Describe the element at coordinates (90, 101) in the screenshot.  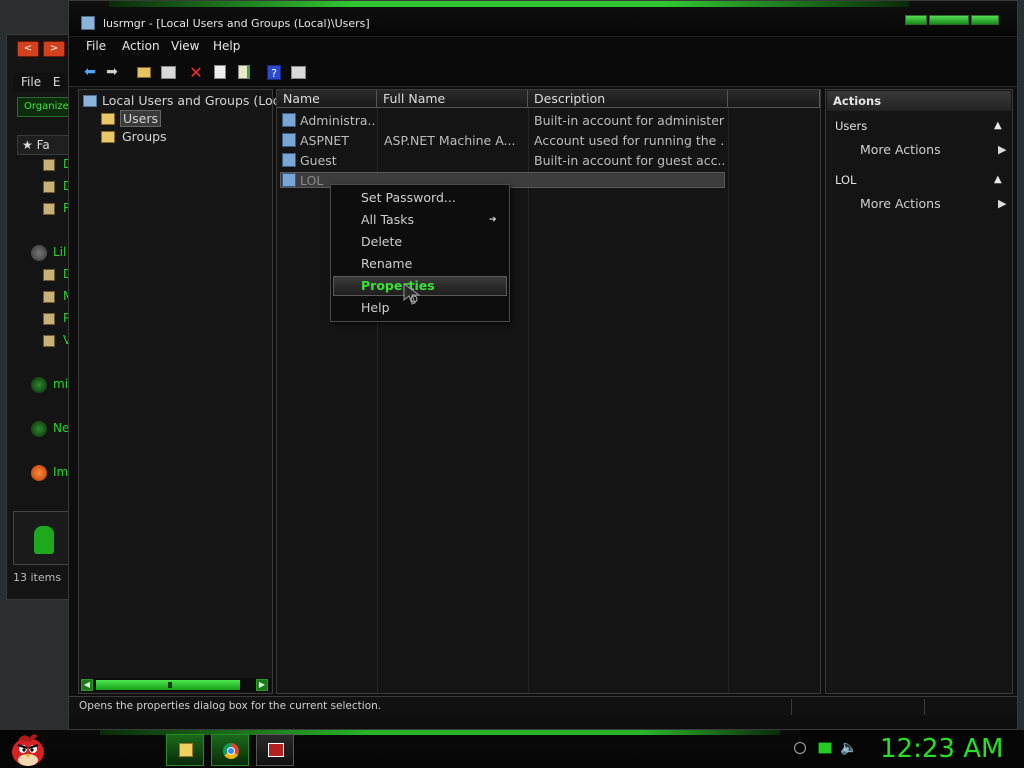
I see `computer-users-icon` at that location.